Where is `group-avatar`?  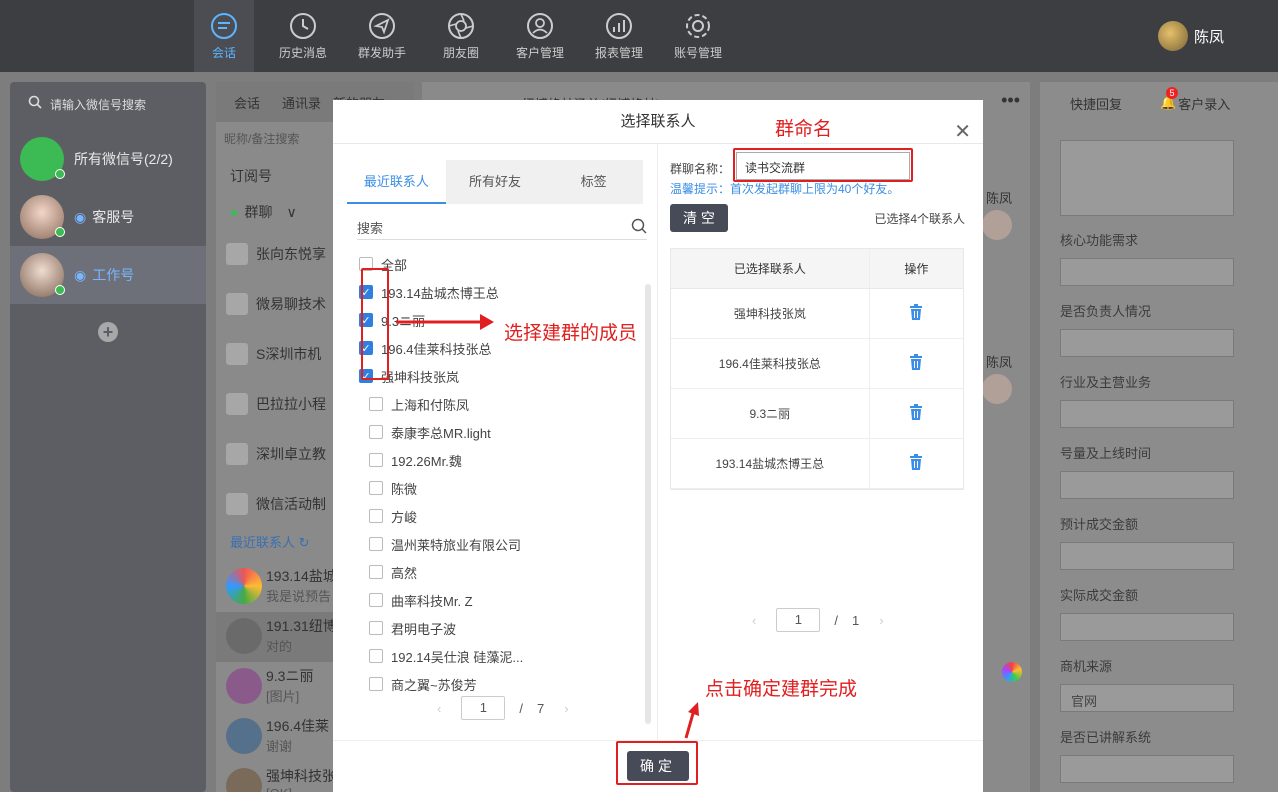
group-avatar is located at coordinates (237, 304).